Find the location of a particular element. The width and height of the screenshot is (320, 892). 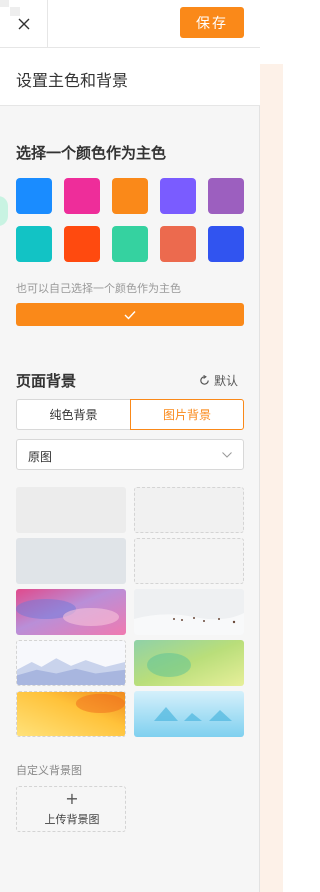

panel-toolbar: 保存 is located at coordinates (130, 24).